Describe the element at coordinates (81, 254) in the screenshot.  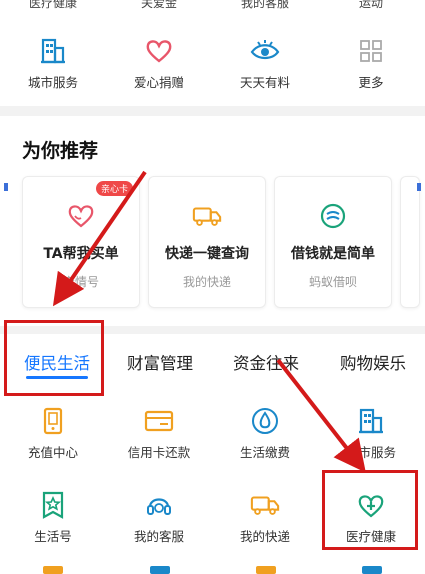
I see `card-title: TA帮我买单` at that location.